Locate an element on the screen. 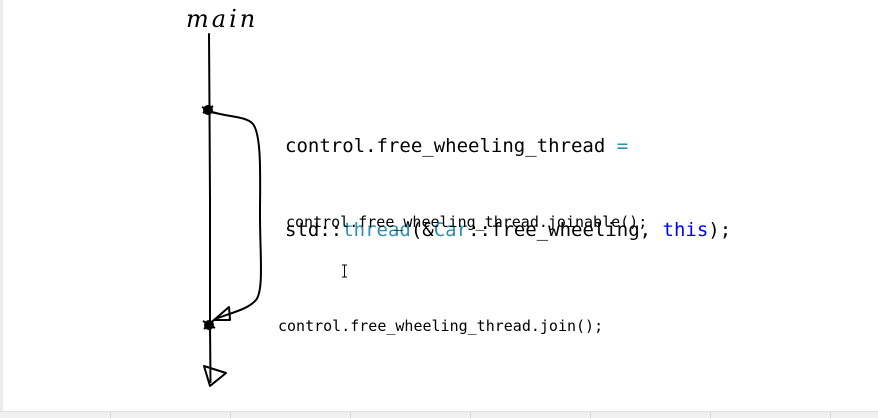 The width and height of the screenshot is (878, 418). joinable-code: control.free_wheeling_thread.joinable(); is located at coordinates (467, 222).